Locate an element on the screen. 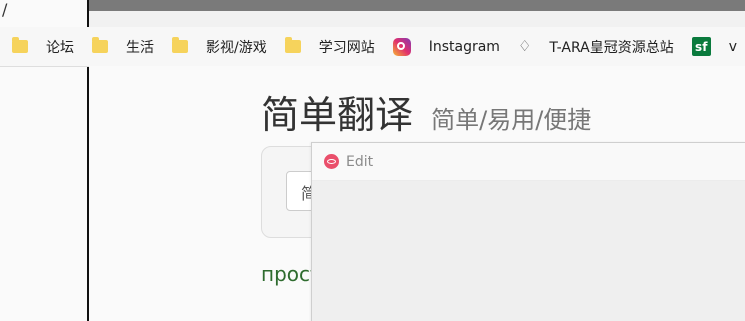 This screenshot has width=745, height=321. page-title: 简单翻译 简单/易用/便捷 is located at coordinates (426, 111).